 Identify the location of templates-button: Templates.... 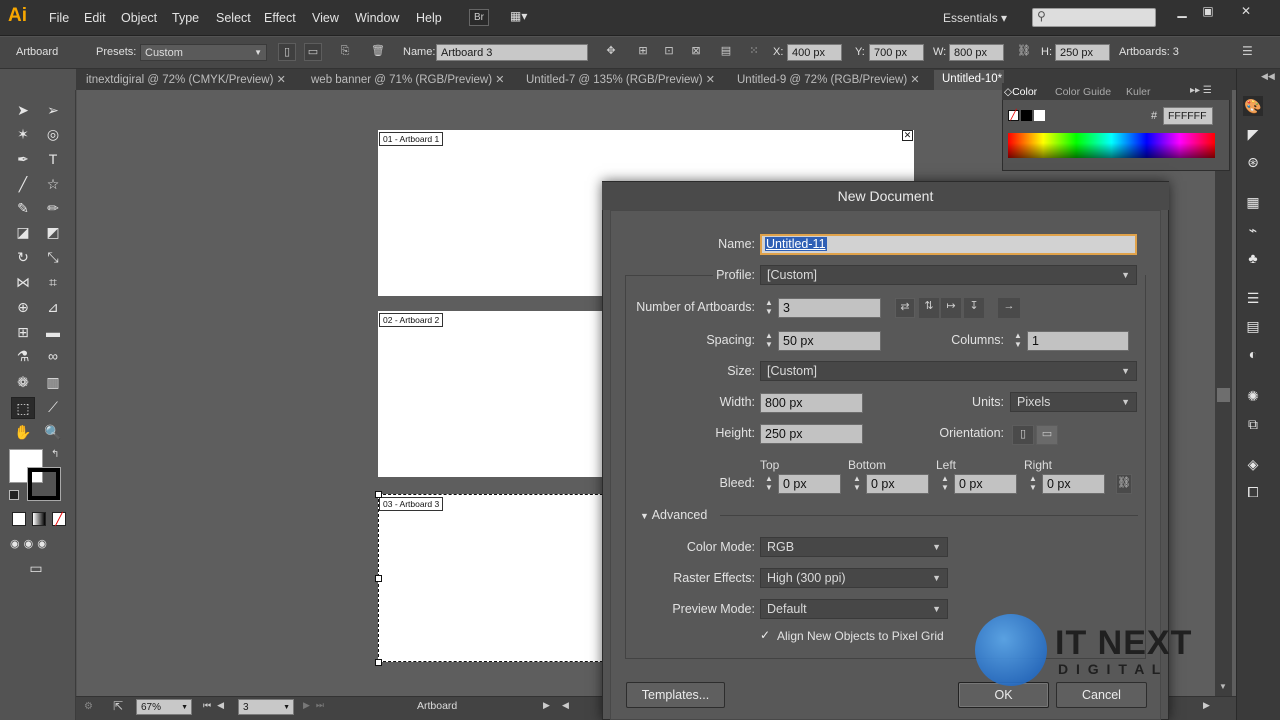
(675, 695).